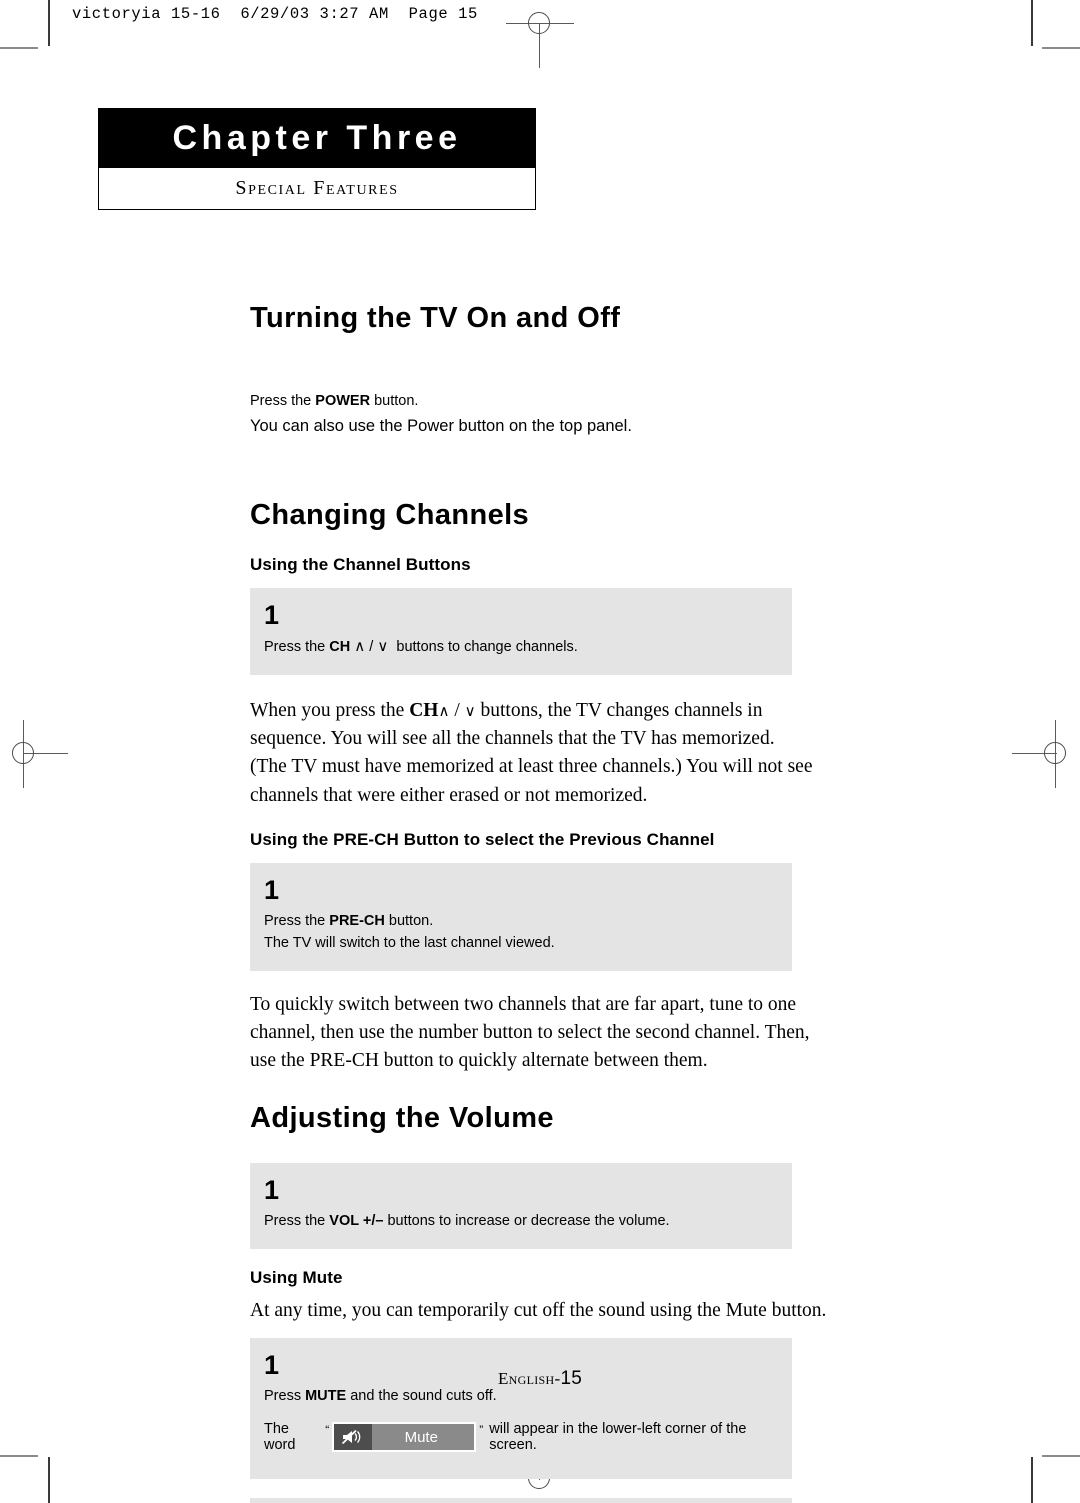 This screenshot has height=1503, width=1080. Describe the element at coordinates (402, 1117) in the screenshot. I see `section-heading-volume: Adjusting the Volume` at that location.